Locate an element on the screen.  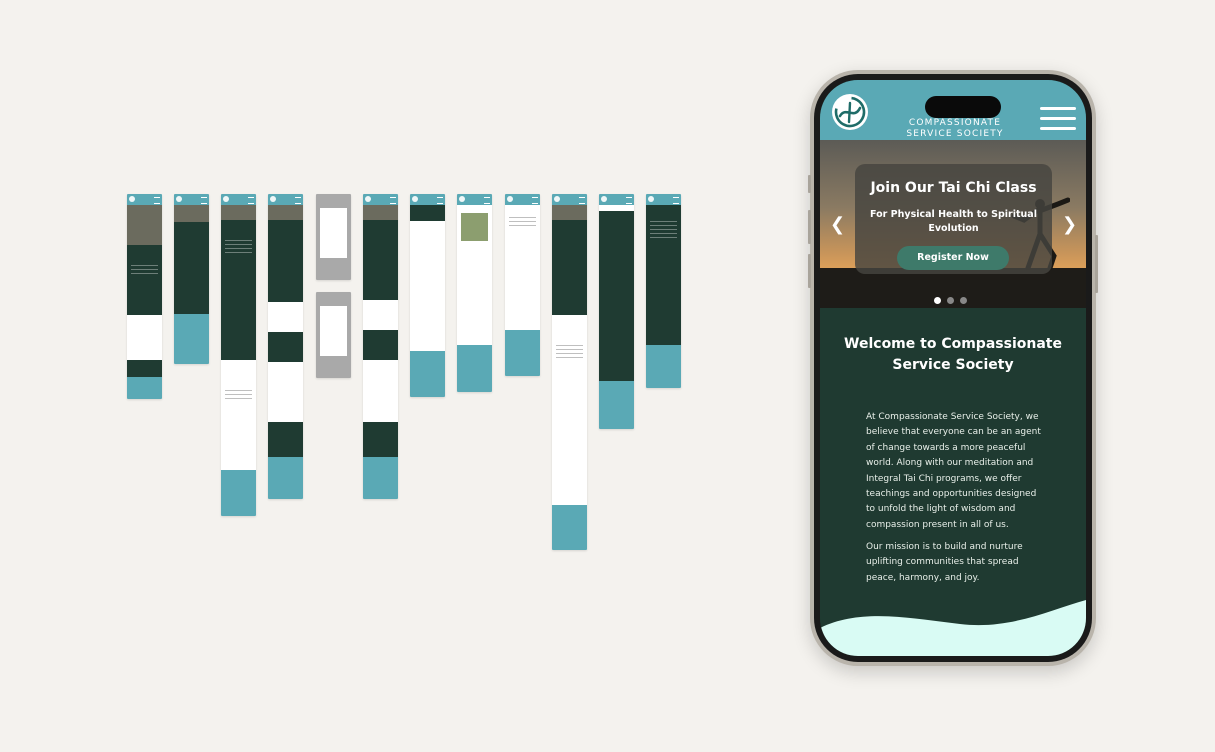
thumbnail-home is located at coordinates (144, 296).